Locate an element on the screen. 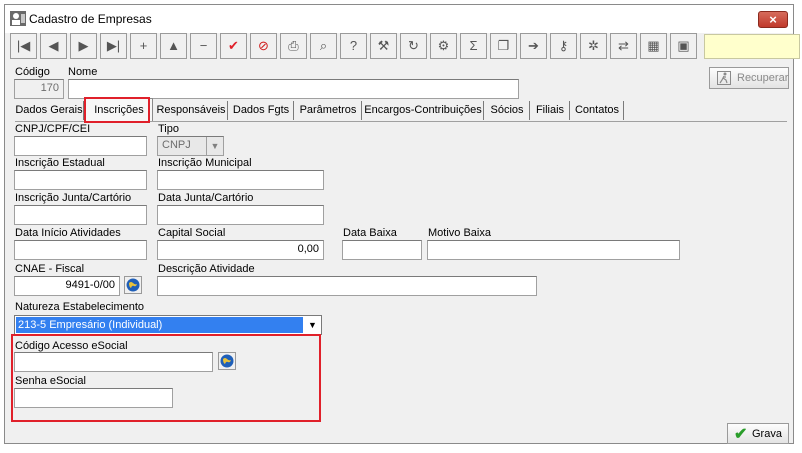  key-button: ⚷ is located at coordinates (563, 46).